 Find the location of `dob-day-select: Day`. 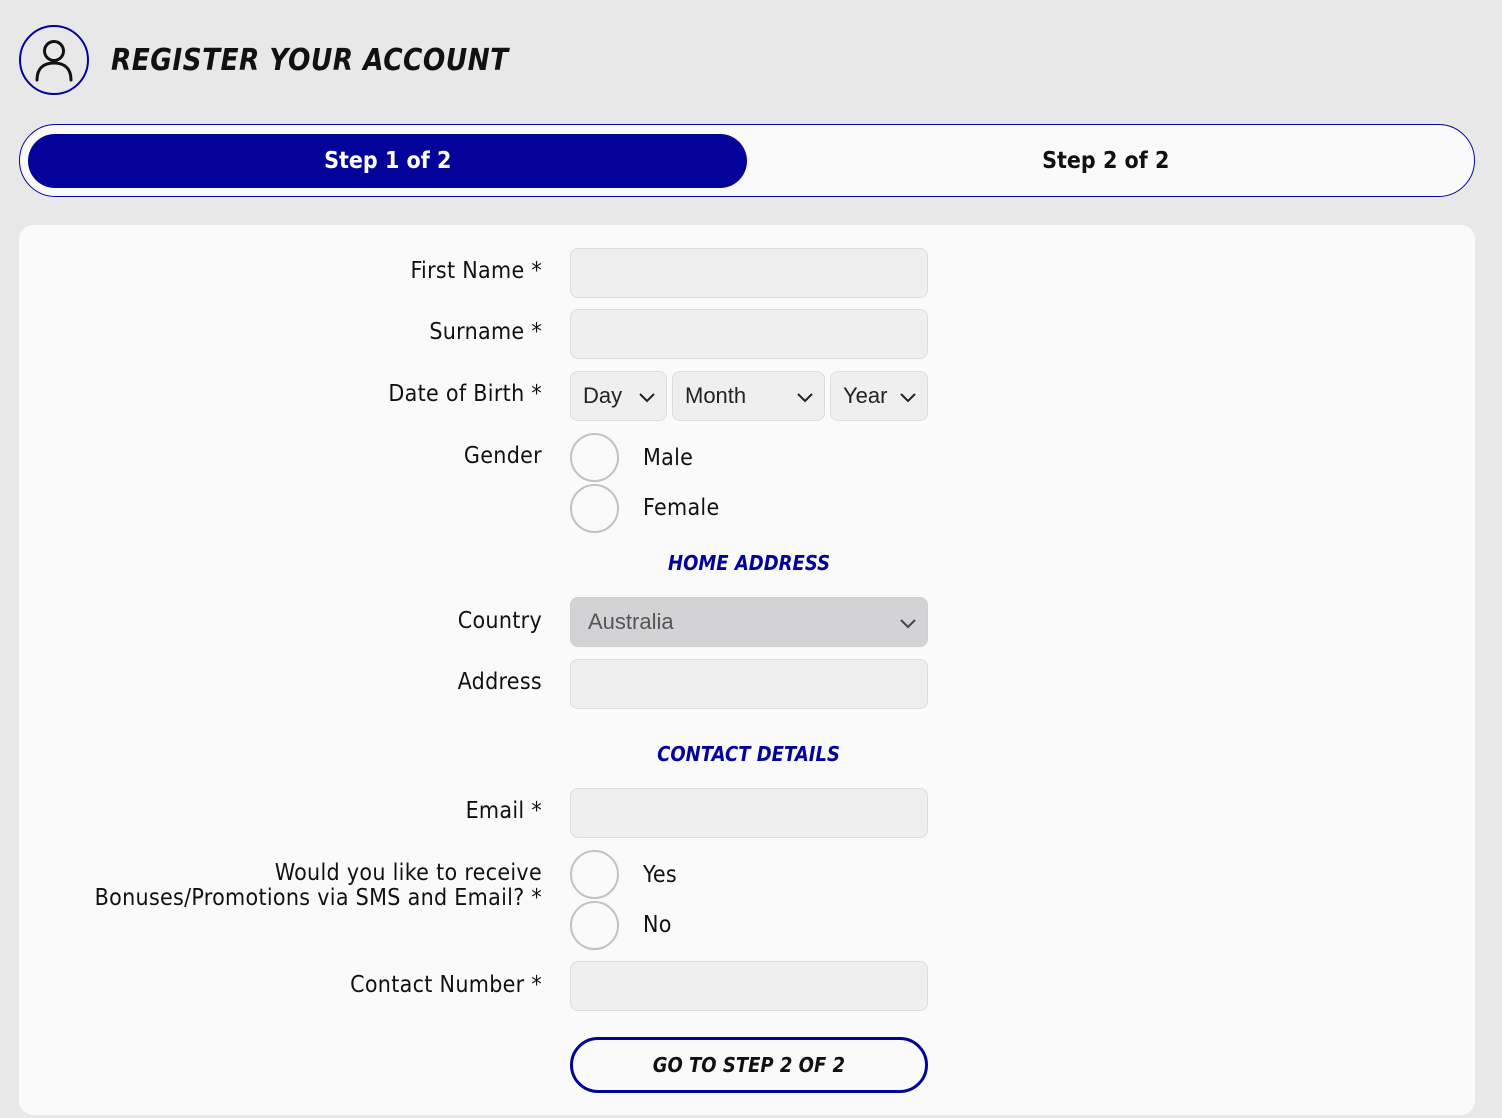

dob-day-select: Day is located at coordinates (618, 396).